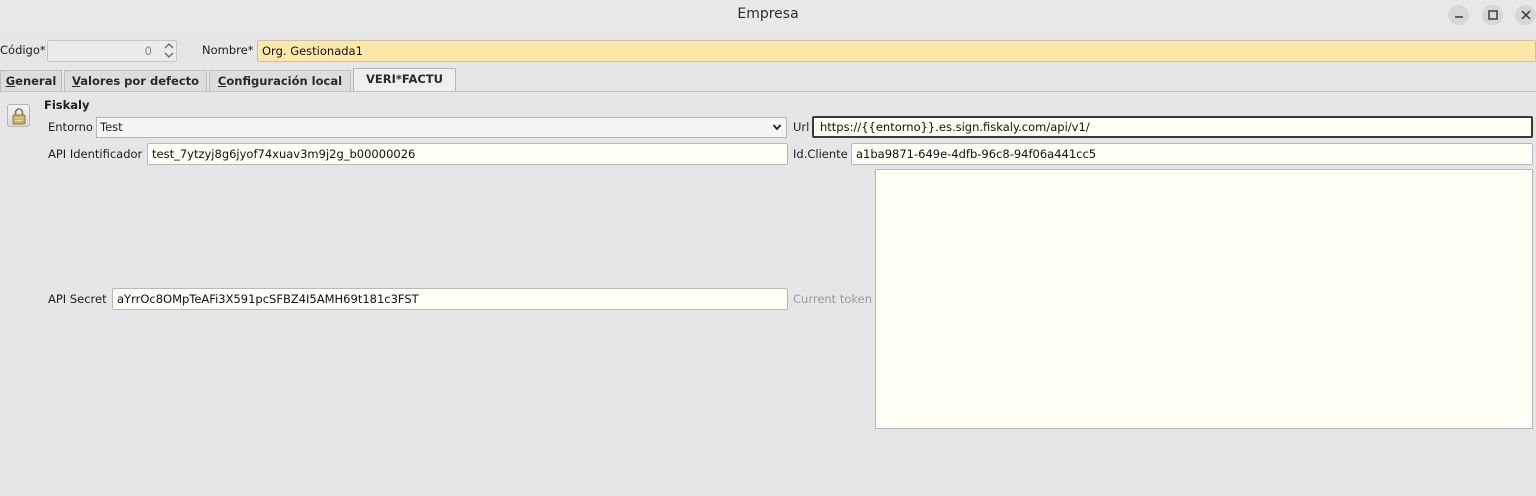 This screenshot has width=1536, height=496. I want to click on spinner-arrows-icon, so click(169, 50).